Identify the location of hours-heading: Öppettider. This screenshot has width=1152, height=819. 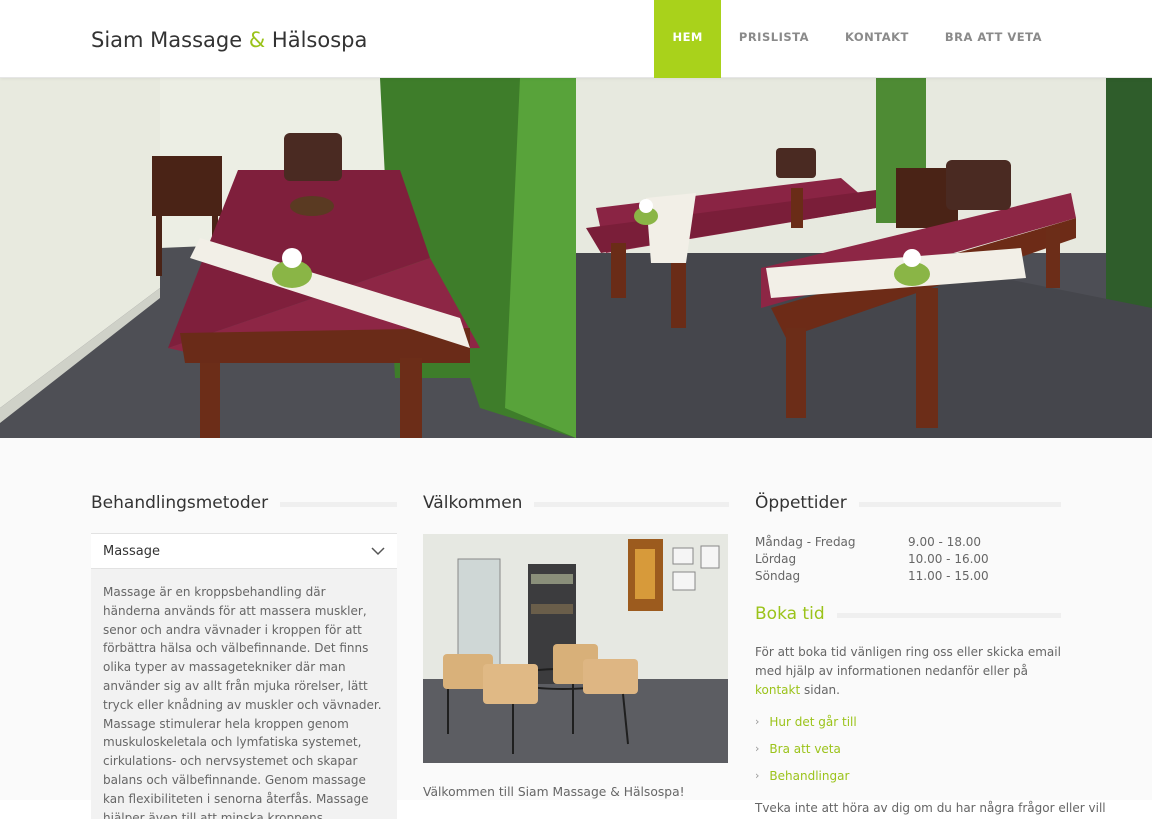
(908, 503).